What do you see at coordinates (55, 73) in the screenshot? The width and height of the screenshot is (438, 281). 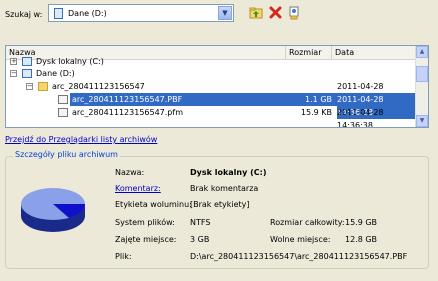 I see `tree-row-name: Dane (D:)` at bounding box center [55, 73].